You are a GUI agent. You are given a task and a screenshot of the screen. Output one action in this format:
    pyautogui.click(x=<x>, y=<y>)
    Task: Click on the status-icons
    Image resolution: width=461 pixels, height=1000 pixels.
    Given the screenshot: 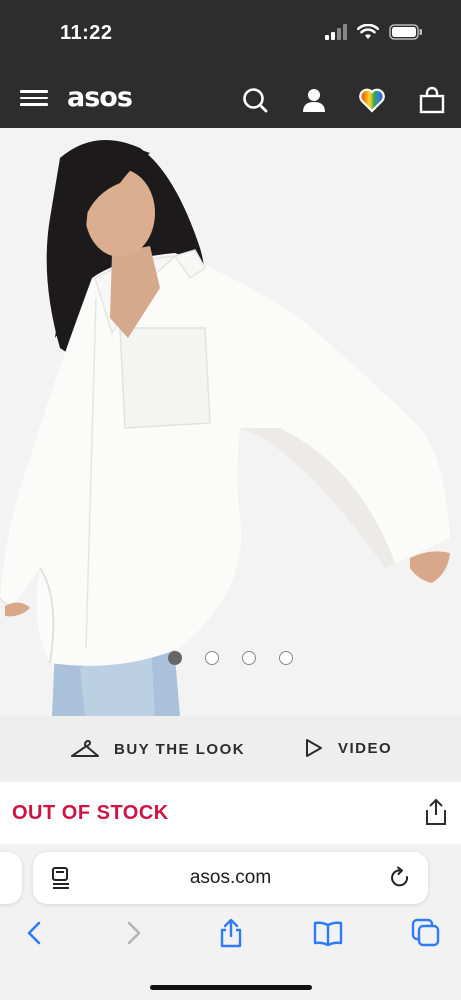 What is the action you would take?
    pyautogui.click(x=374, y=32)
    